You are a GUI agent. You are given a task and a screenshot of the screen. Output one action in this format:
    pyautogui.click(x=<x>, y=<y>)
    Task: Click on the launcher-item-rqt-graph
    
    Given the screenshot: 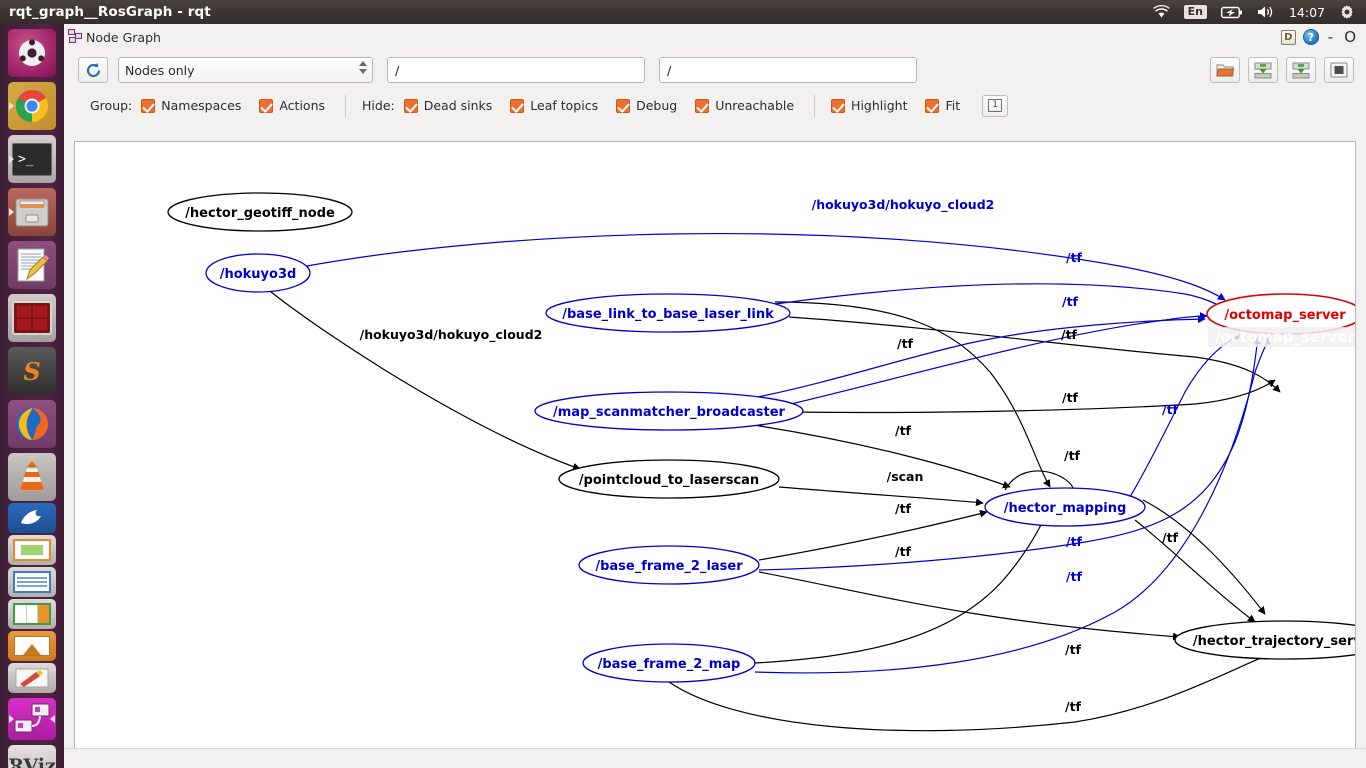 What is the action you would take?
    pyautogui.click(x=32, y=719)
    